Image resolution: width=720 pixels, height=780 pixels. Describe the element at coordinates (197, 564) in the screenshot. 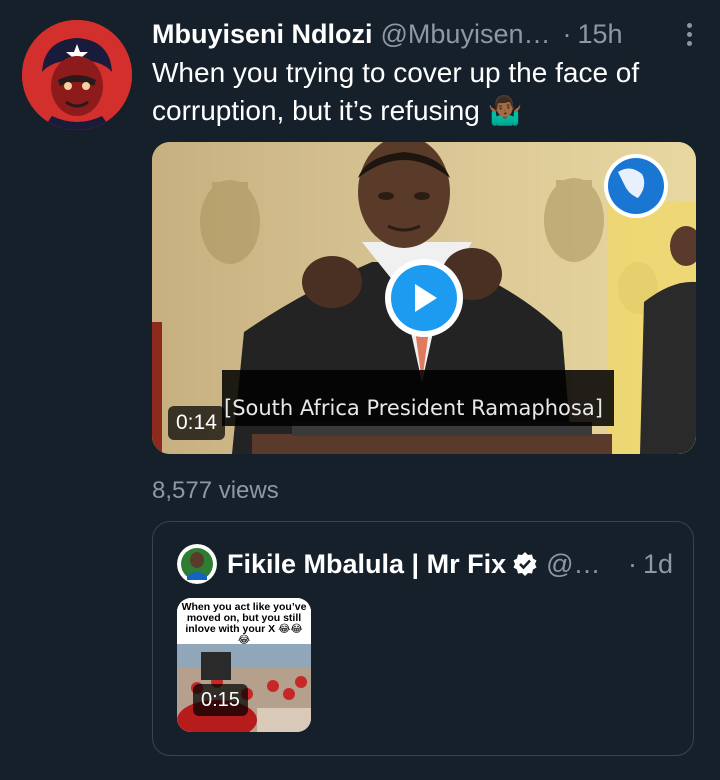

I see `quoted-author-avatar` at that location.